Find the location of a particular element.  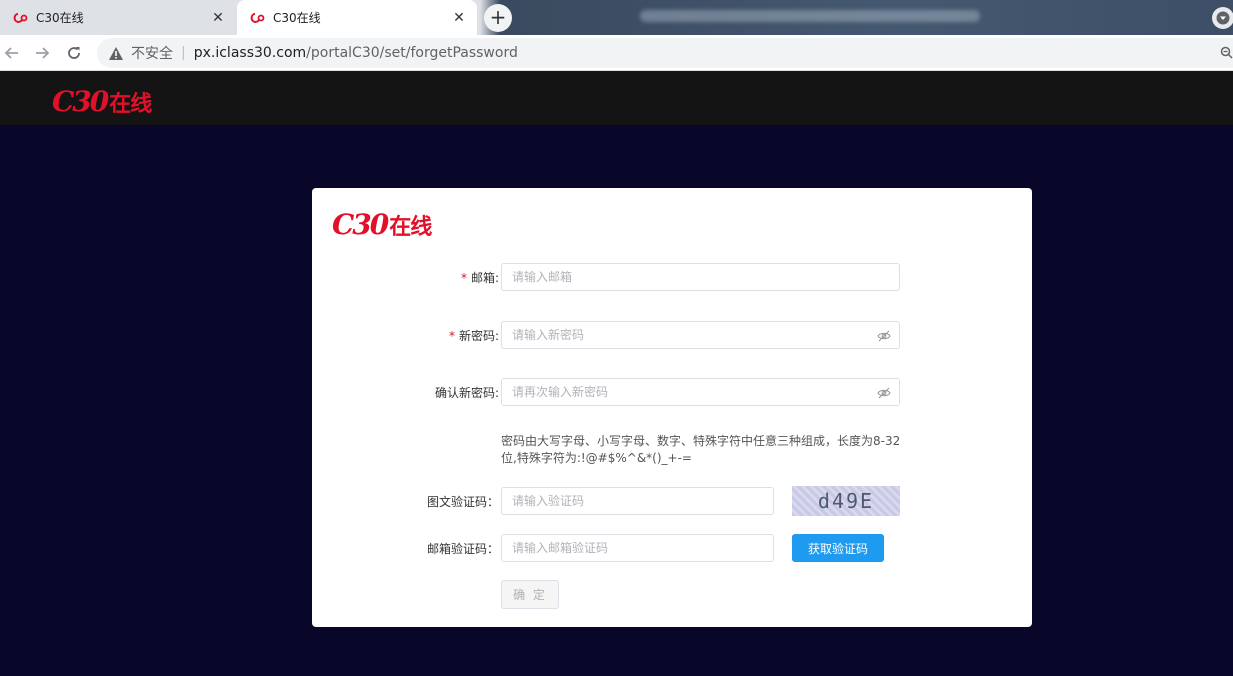

captcha-image: d49E is located at coordinates (846, 501).